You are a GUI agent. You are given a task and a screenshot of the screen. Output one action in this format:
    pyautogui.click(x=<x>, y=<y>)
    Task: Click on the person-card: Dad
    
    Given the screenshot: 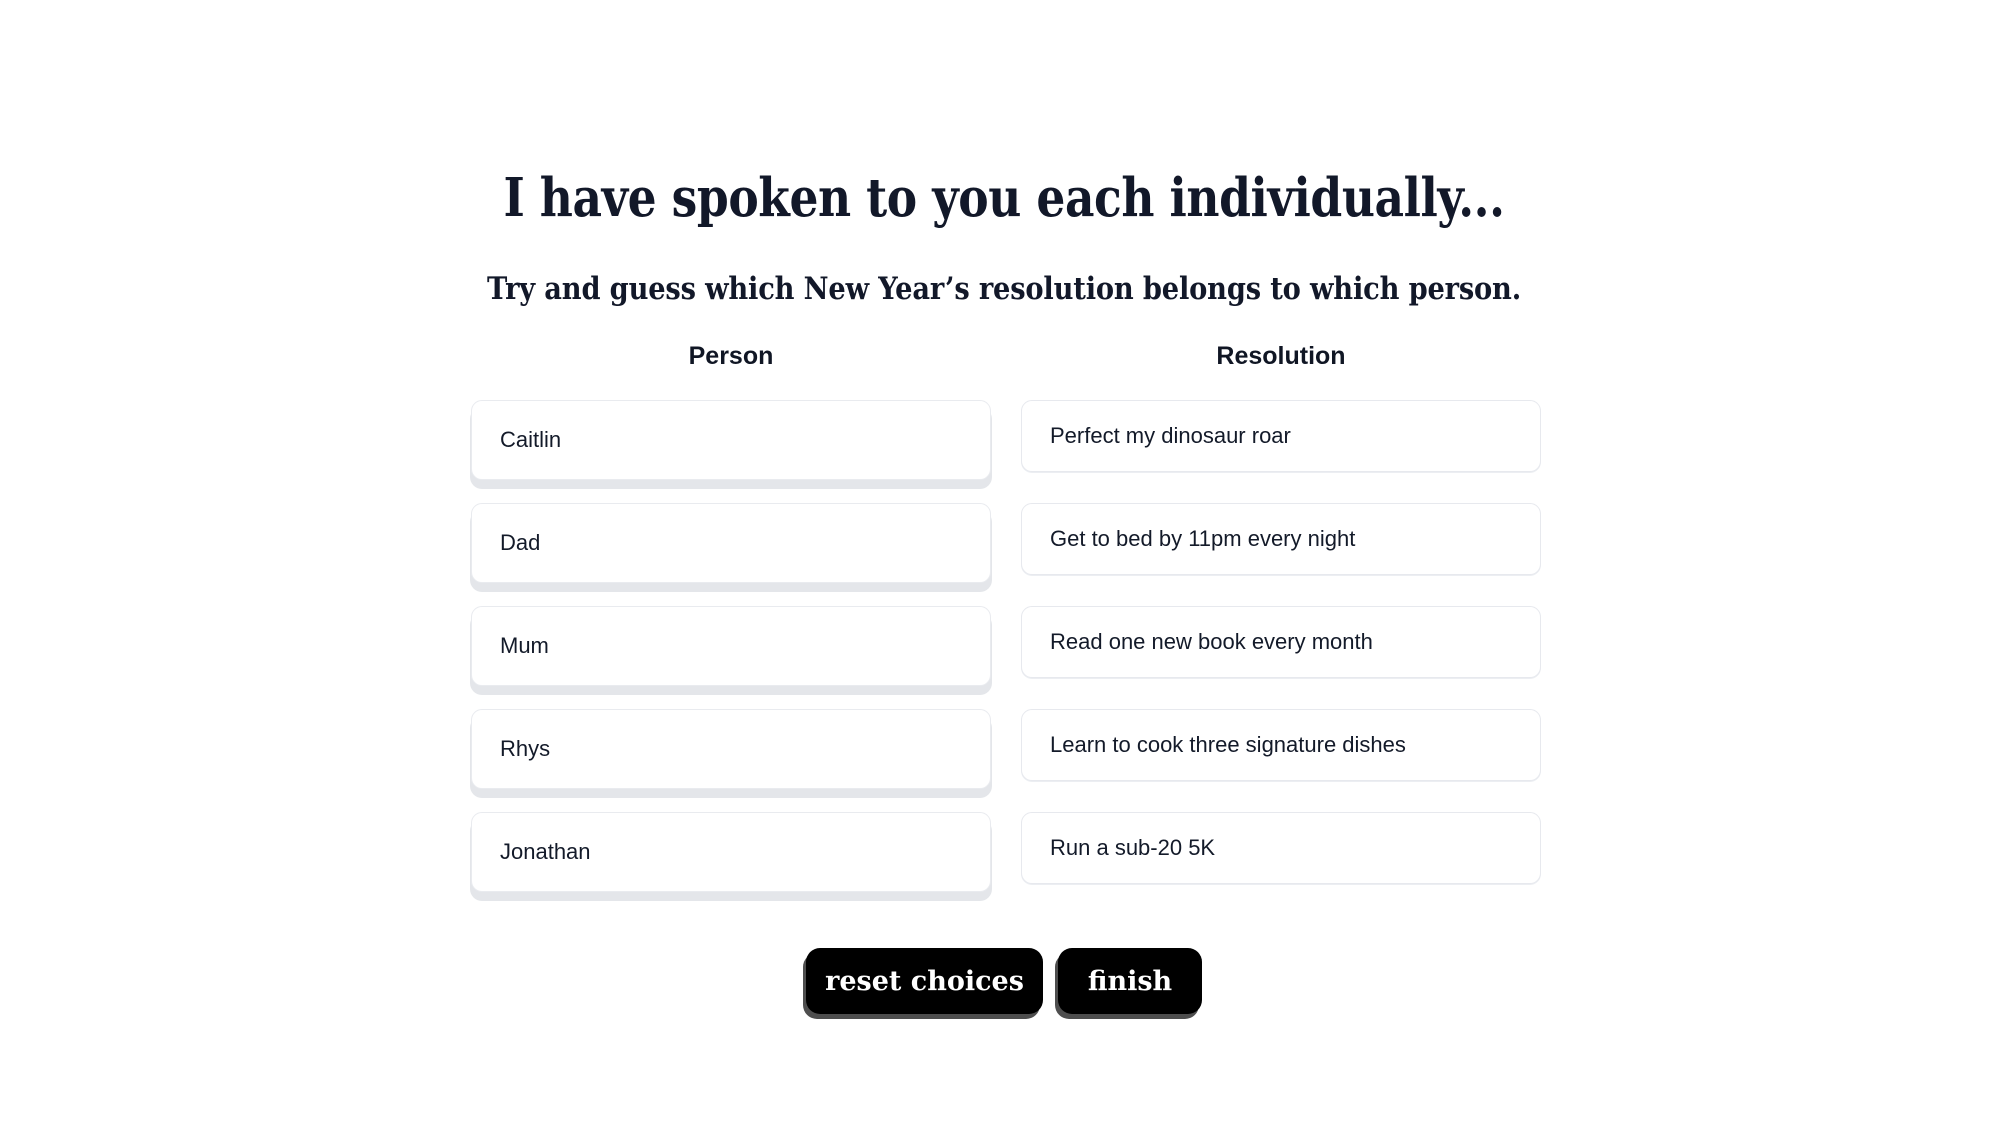 What is the action you would take?
    pyautogui.click(x=731, y=543)
    